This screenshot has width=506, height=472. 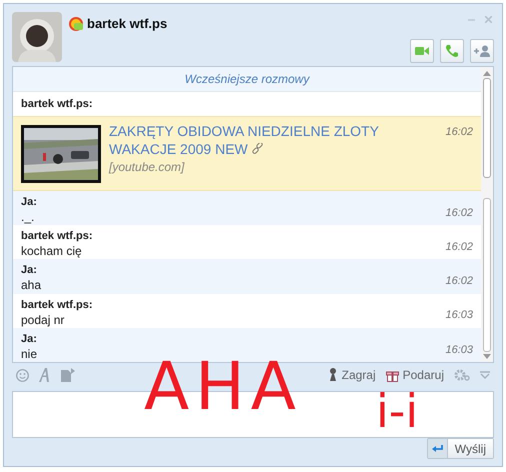 I want to click on message-text: podaj nr, so click(x=42, y=320).